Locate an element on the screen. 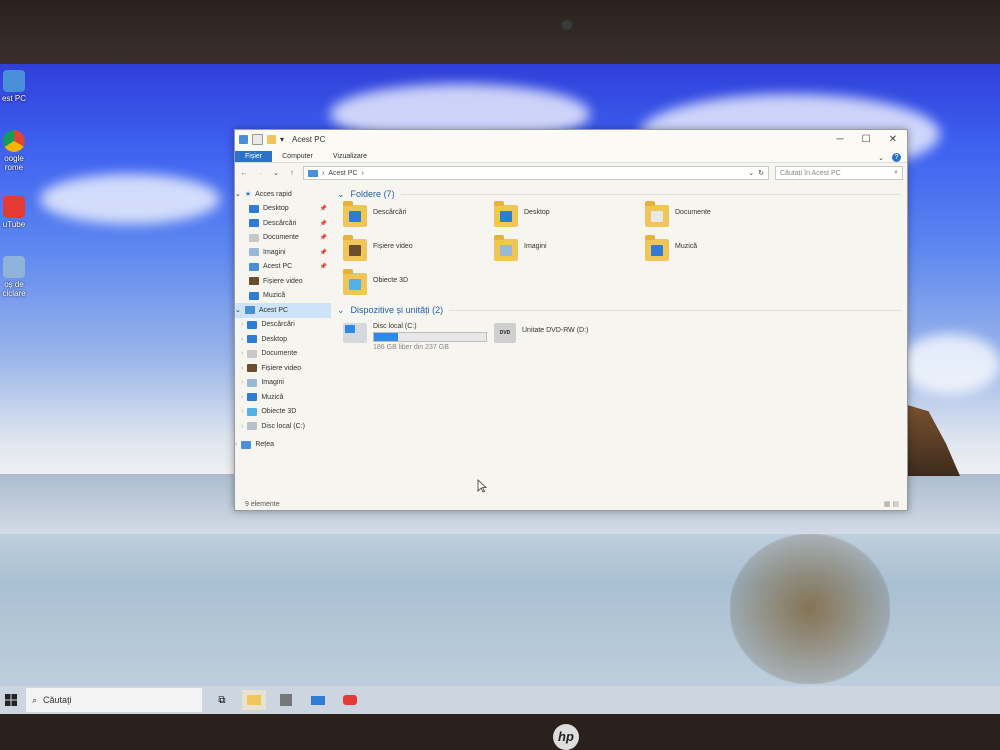  forward-arrow-icon: → is located at coordinates (260, 173).